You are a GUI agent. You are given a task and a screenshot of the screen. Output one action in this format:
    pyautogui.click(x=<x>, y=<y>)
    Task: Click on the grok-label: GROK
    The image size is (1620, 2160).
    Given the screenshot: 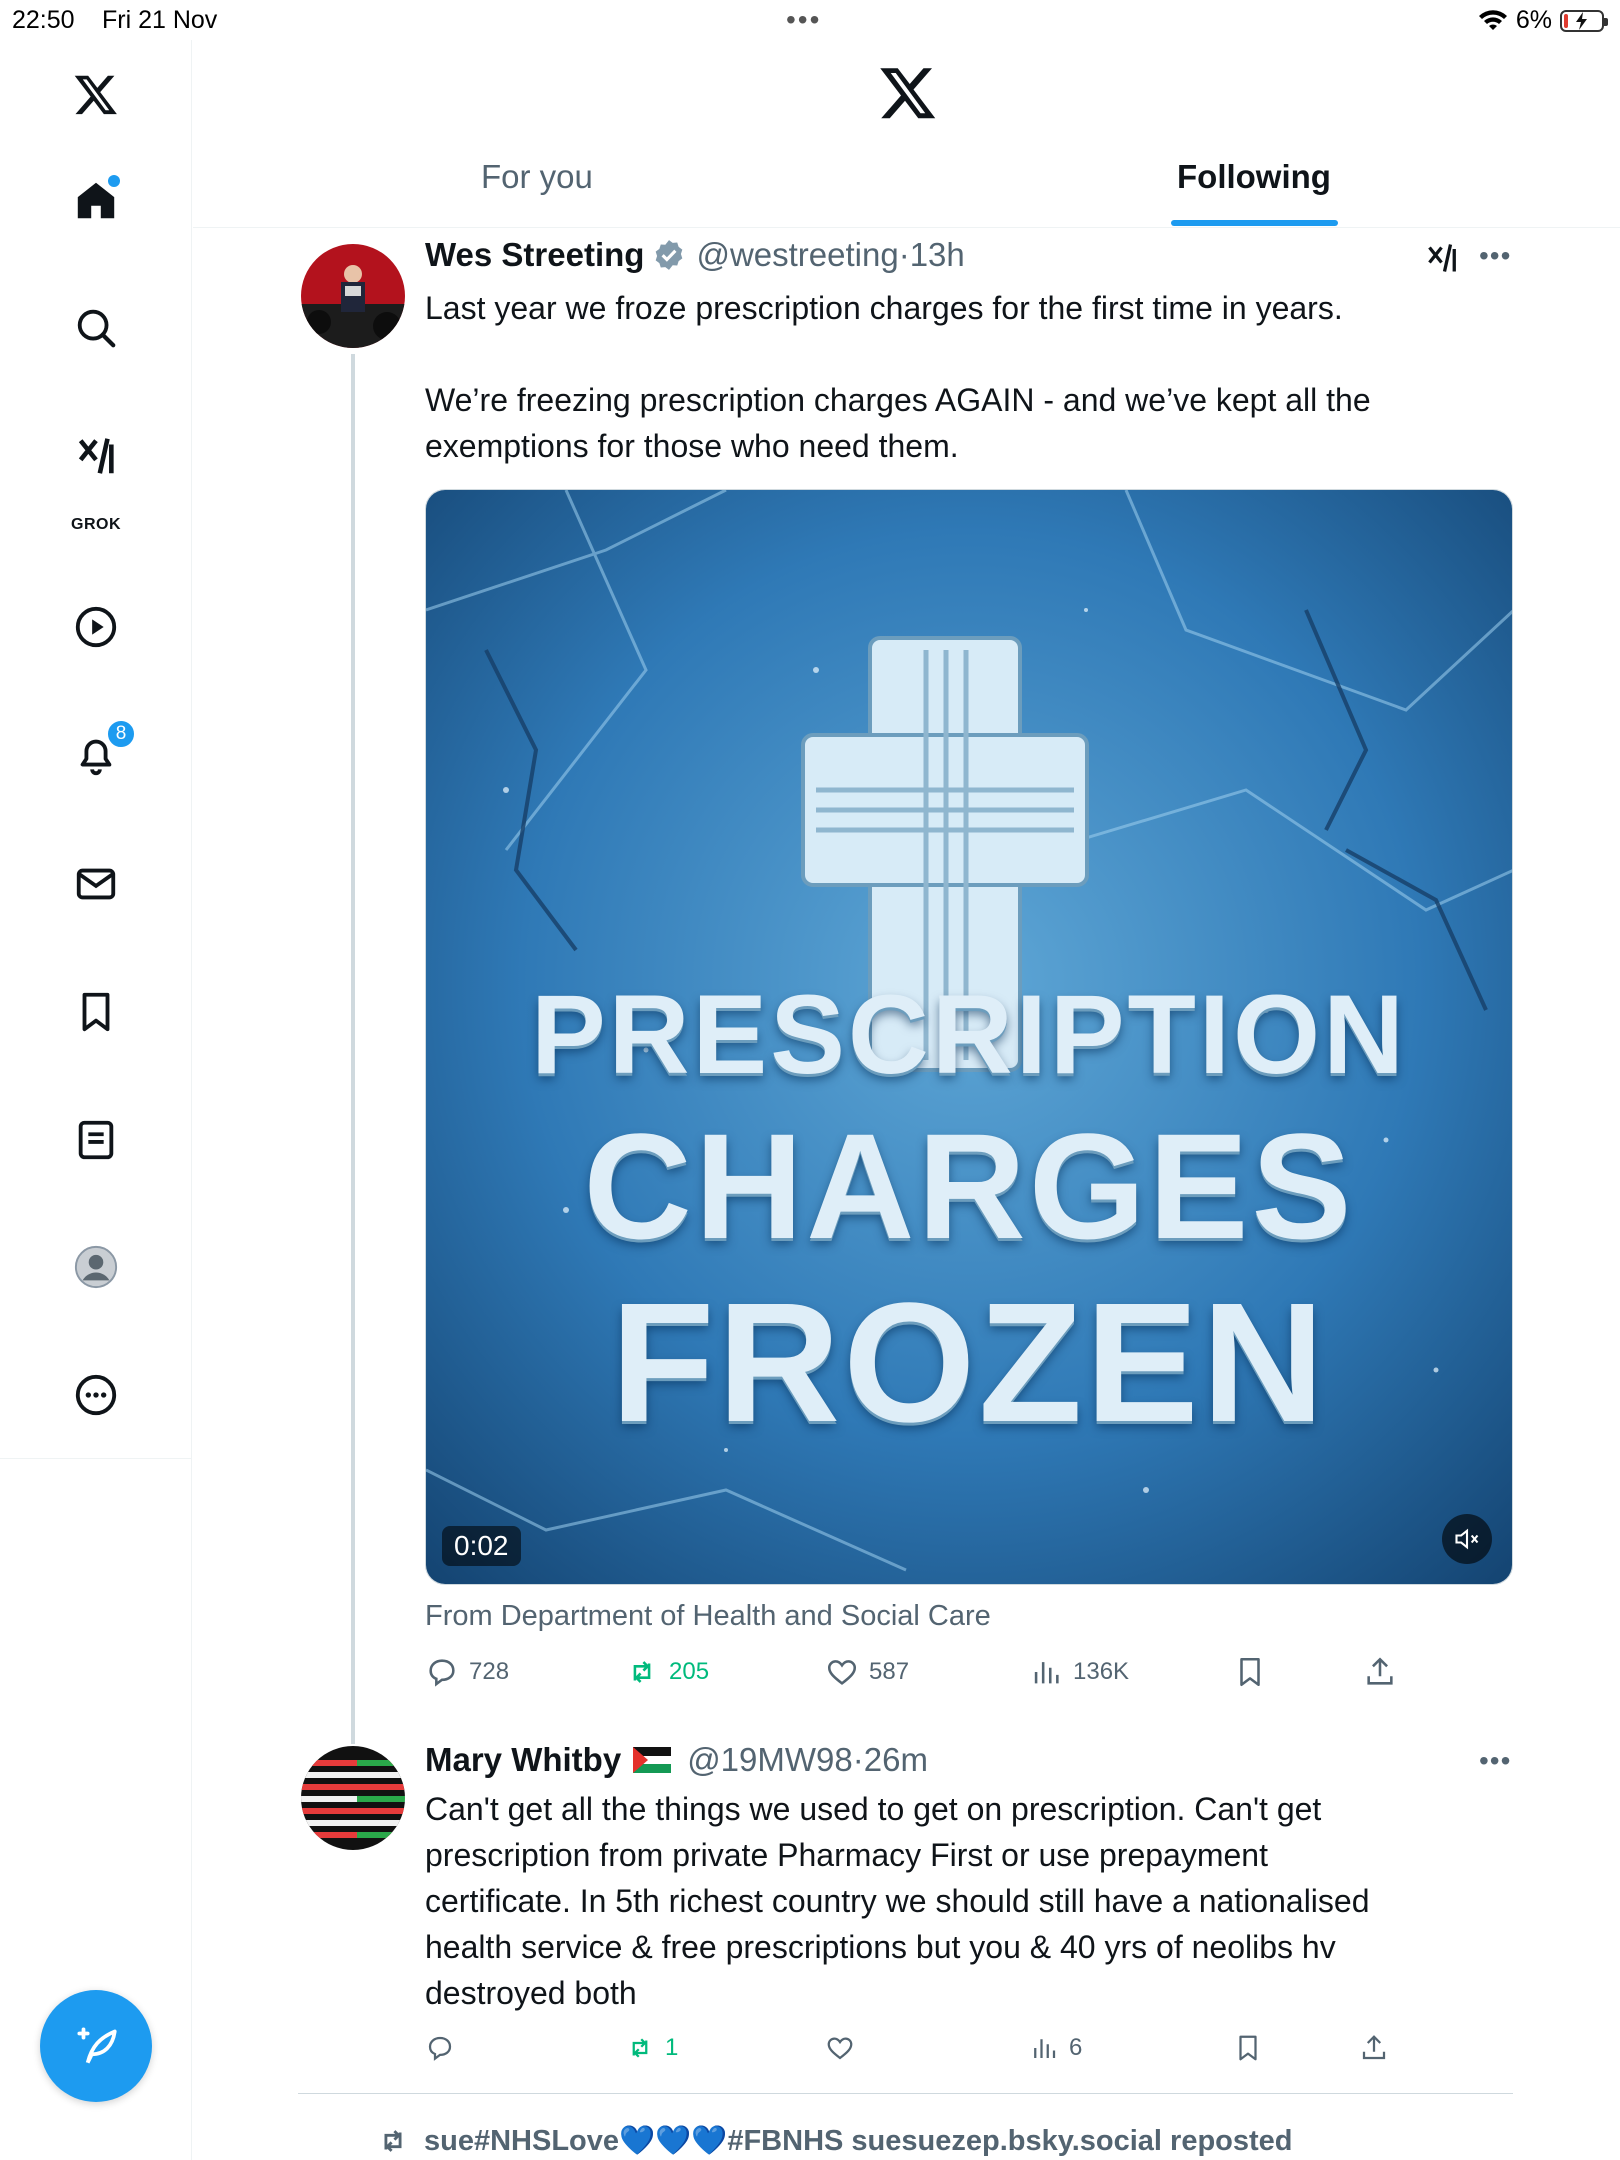 What is the action you would take?
    pyautogui.click(x=96, y=524)
    